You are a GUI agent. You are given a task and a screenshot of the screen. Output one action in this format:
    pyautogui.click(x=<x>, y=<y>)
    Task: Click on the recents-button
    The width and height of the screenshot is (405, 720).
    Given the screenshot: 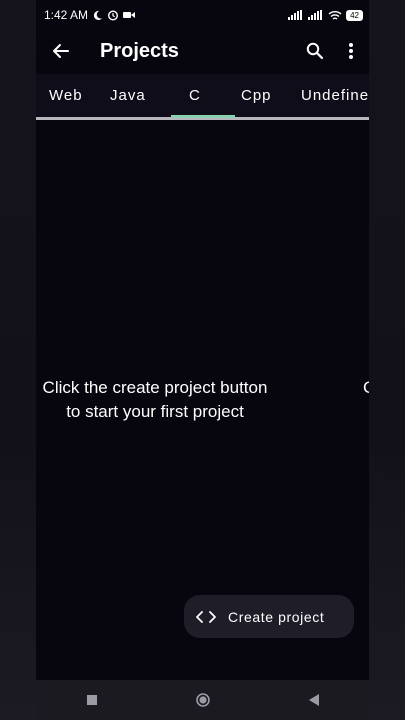 What is the action you would take?
    pyautogui.click(x=92, y=700)
    